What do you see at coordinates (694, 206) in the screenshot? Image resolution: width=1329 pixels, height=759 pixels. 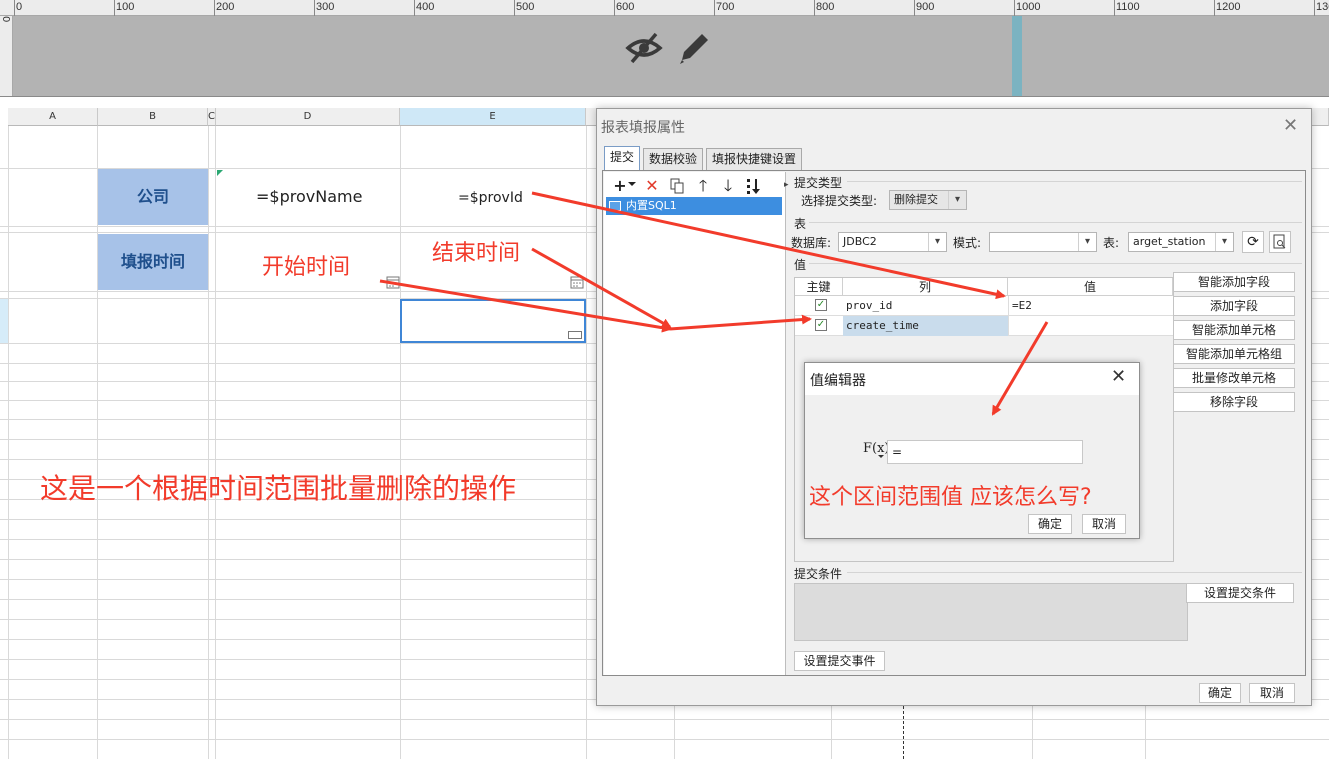 I see `tree-item-sql1: 内置SQL1` at bounding box center [694, 206].